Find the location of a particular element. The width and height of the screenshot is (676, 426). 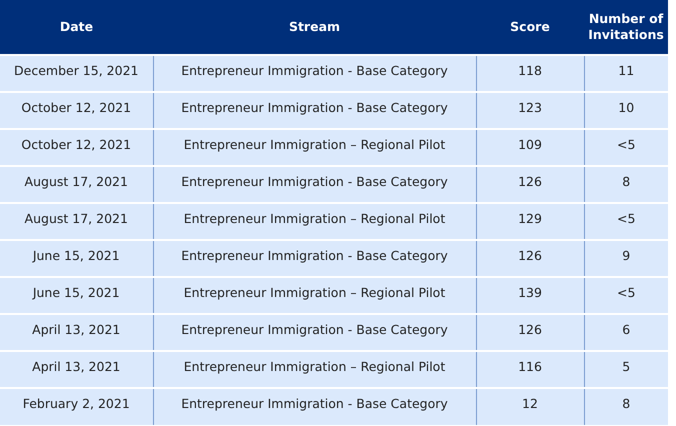

table-cell: 9 is located at coordinates (626, 255).